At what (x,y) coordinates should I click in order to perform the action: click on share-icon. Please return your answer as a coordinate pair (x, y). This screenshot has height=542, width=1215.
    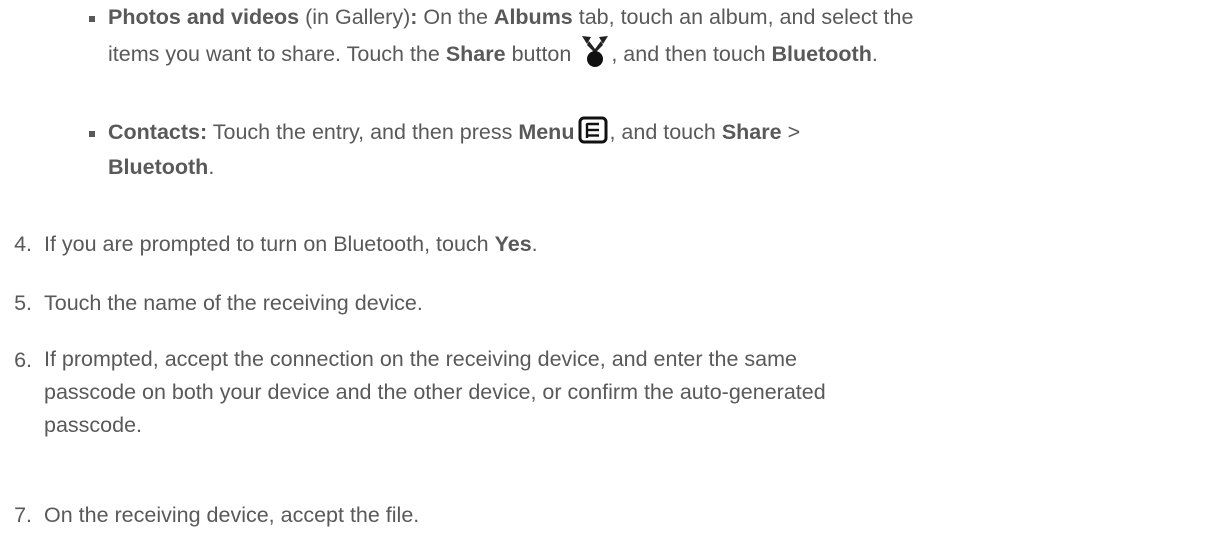
    Looking at the image, I should click on (595, 51).